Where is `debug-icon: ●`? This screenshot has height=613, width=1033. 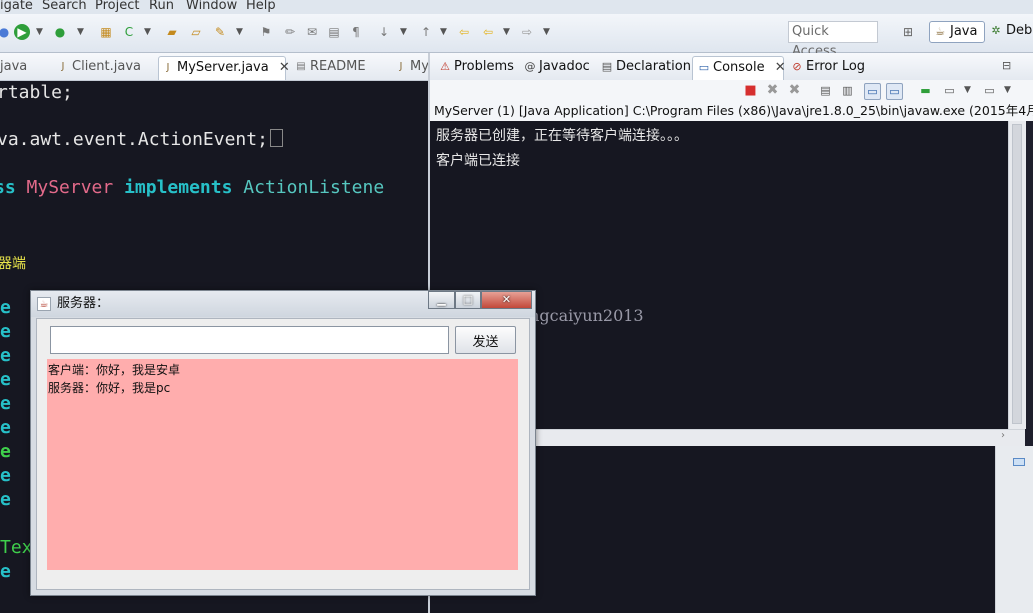 debug-icon: ● is located at coordinates (6, 32).